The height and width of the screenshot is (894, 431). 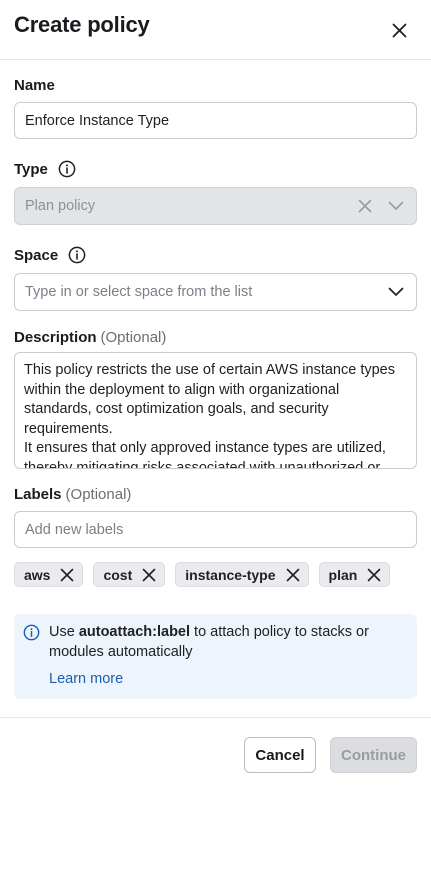 What do you see at coordinates (31, 632) in the screenshot?
I see `info-icon` at bounding box center [31, 632].